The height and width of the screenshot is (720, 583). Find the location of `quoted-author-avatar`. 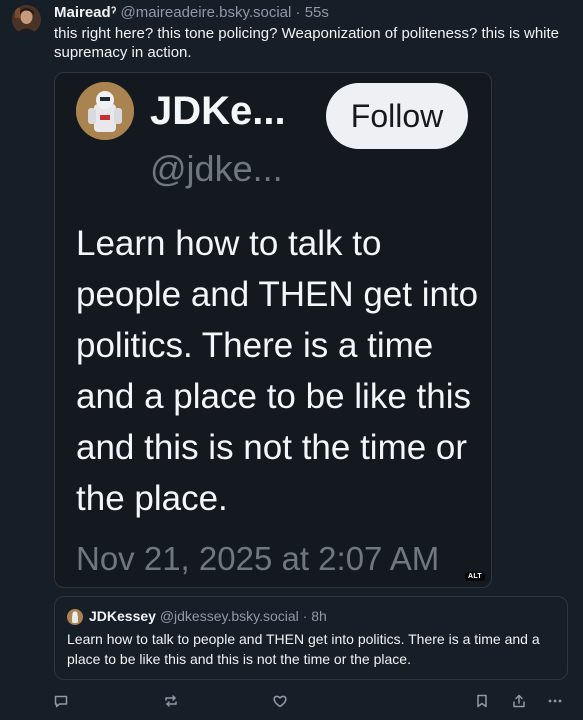

quoted-author-avatar is located at coordinates (75, 617).